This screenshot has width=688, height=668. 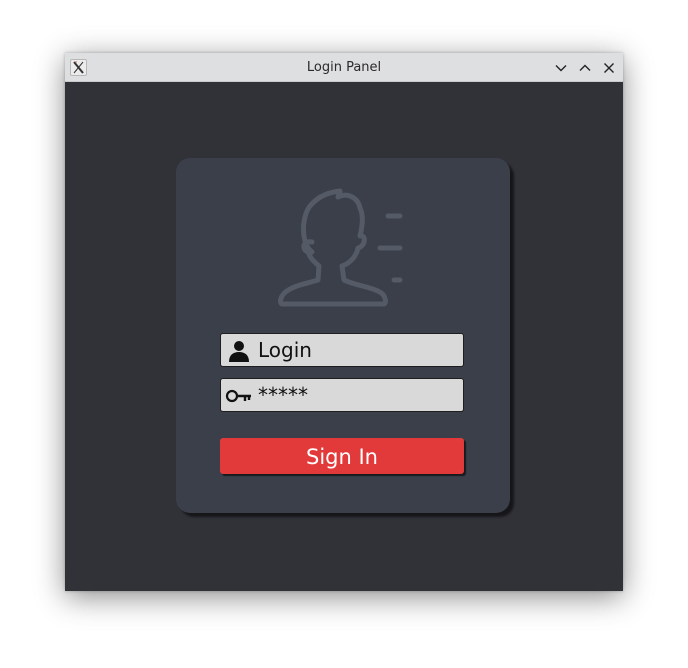 I want to click on window-title: Login Panel, so click(x=344, y=67).